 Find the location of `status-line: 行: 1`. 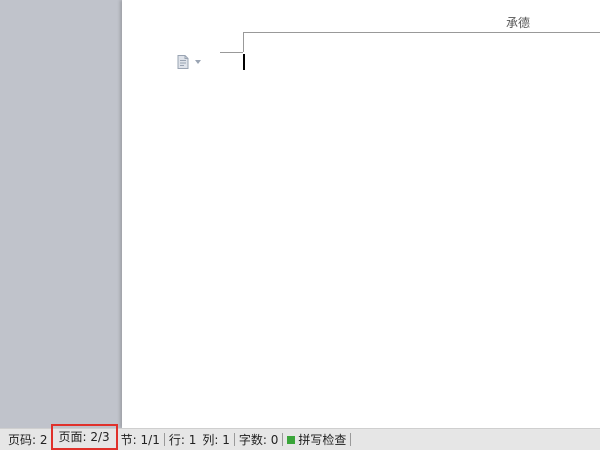

status-line: 行: 1 is located at coordinates (183, 439).